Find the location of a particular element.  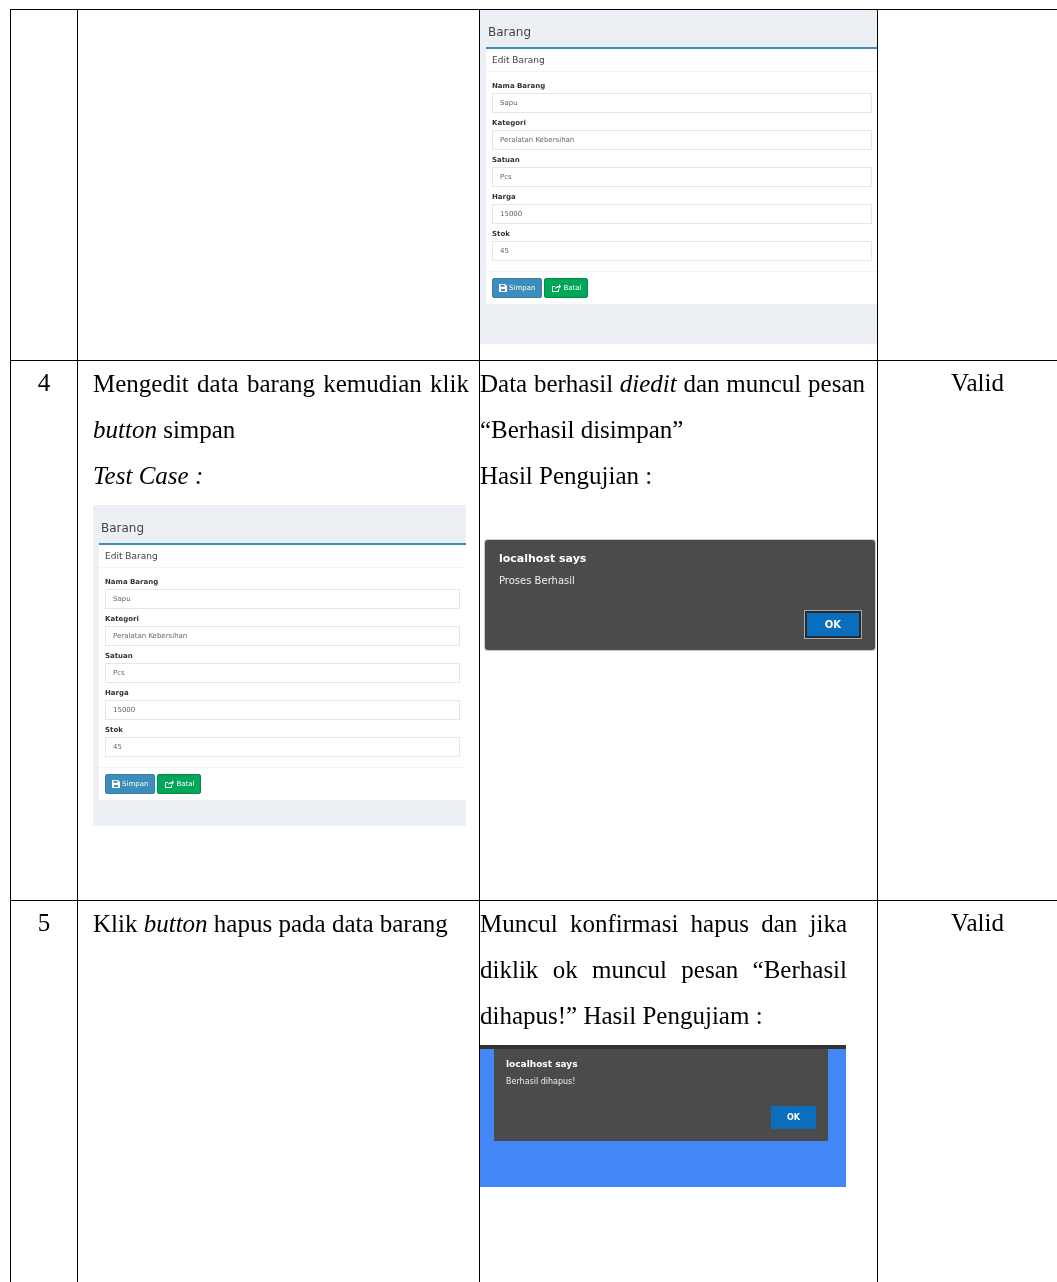

expected-result-text: Hasil Pengujian : is located at coordinates (567, 476).